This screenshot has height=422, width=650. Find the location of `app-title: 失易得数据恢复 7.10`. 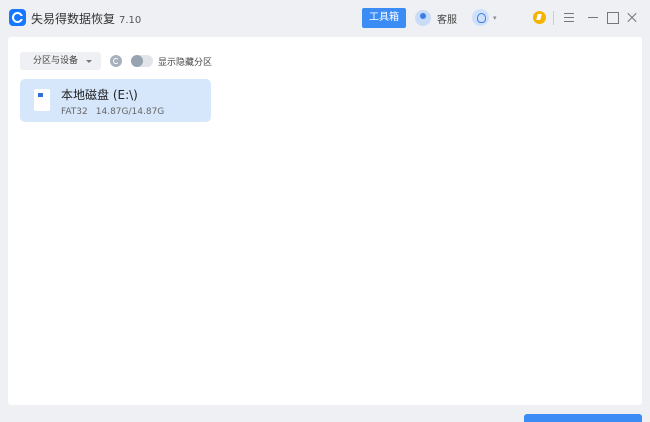

app-title: 失易得数据恢复 7.10 is located at coordinates (86, 18).